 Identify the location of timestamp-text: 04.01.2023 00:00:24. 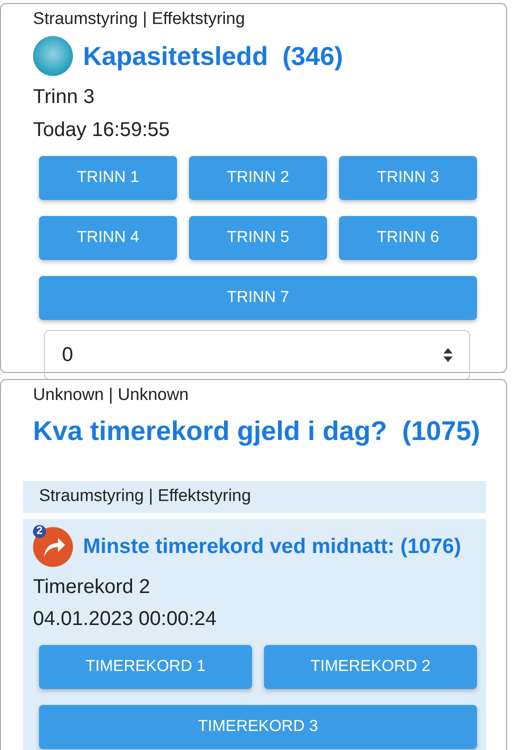
(125, 619).